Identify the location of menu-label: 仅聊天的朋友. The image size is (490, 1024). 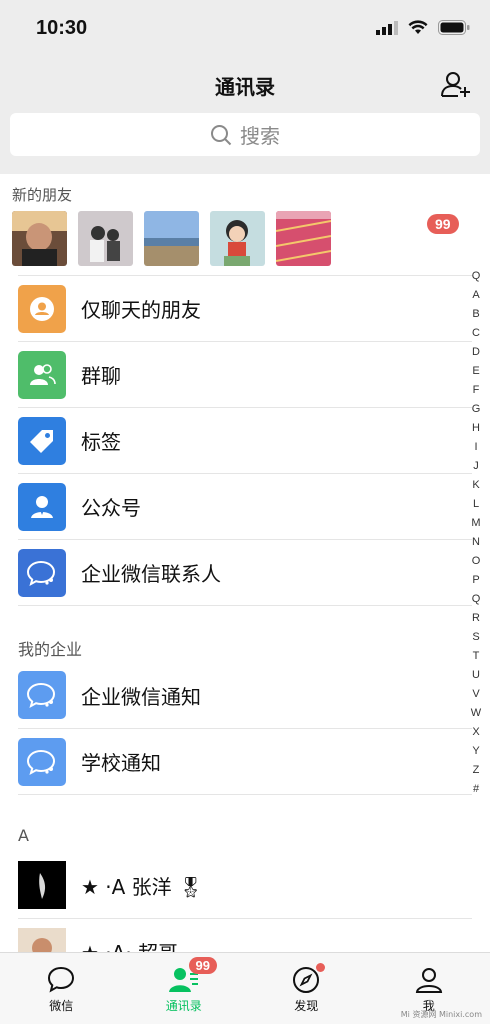
(141, 310).